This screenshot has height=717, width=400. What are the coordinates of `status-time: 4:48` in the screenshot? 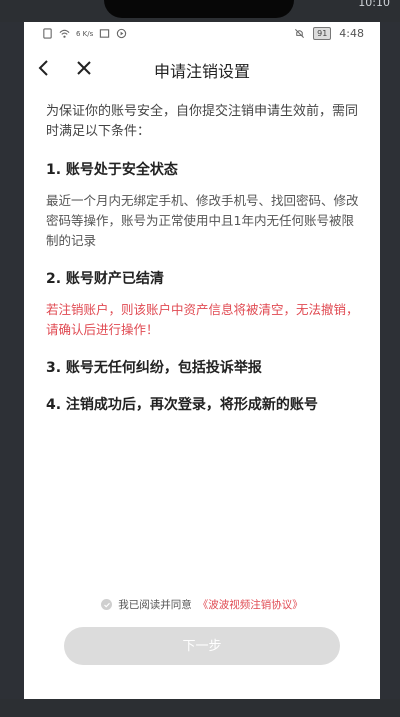 It's located at (351, 33).